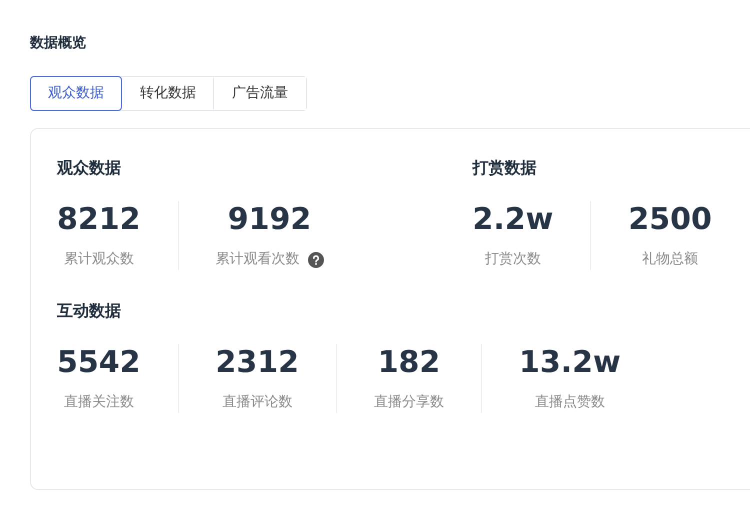 This screenshot has height=510, width=750. I want to click on stat-value: 2500, so click(670, 220).